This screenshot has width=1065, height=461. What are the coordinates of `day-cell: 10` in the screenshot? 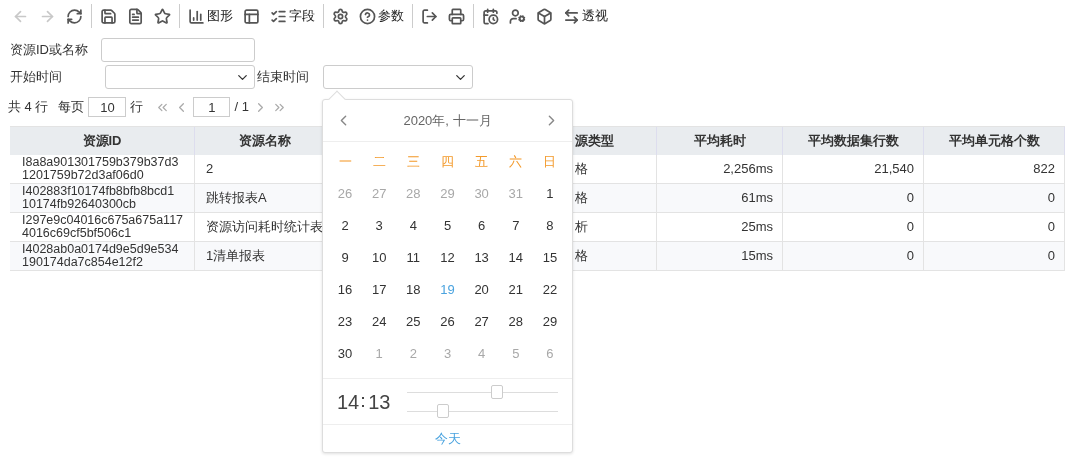 It's located at (379, 258).